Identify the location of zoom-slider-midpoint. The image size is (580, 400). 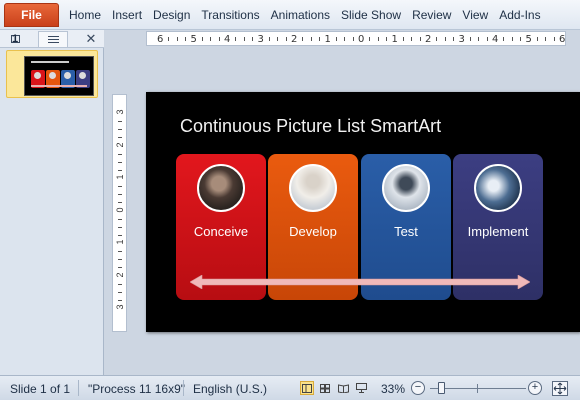
(477, 388).